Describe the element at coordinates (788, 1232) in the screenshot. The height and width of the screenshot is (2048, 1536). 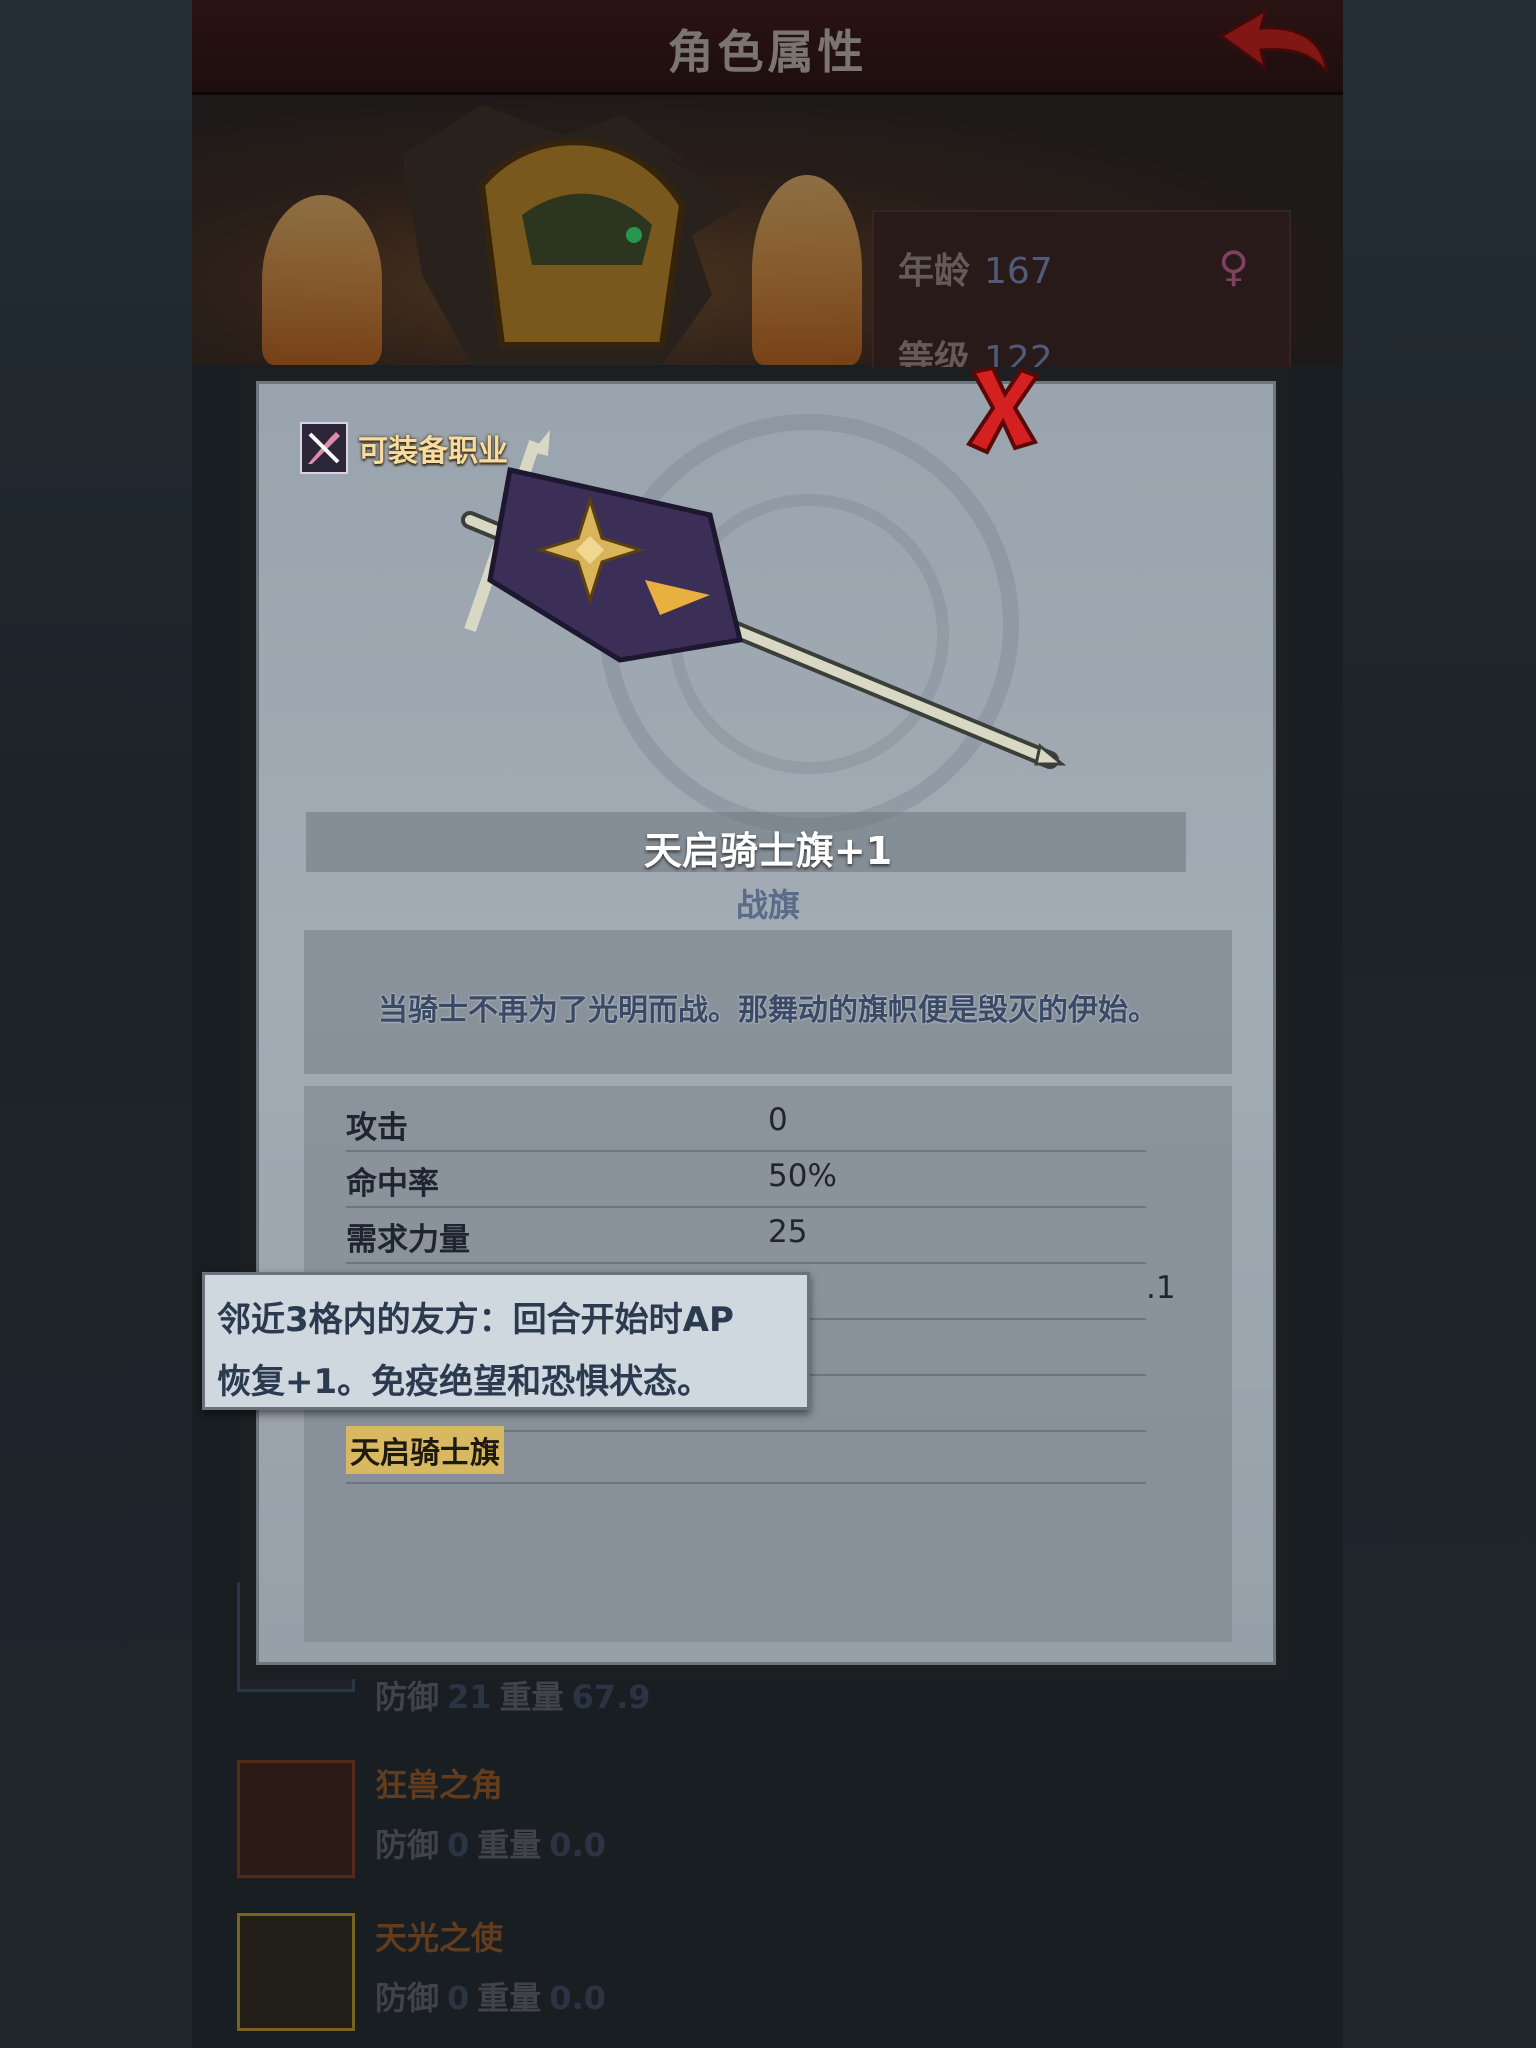
I see `attribute-value: 25` at that location.